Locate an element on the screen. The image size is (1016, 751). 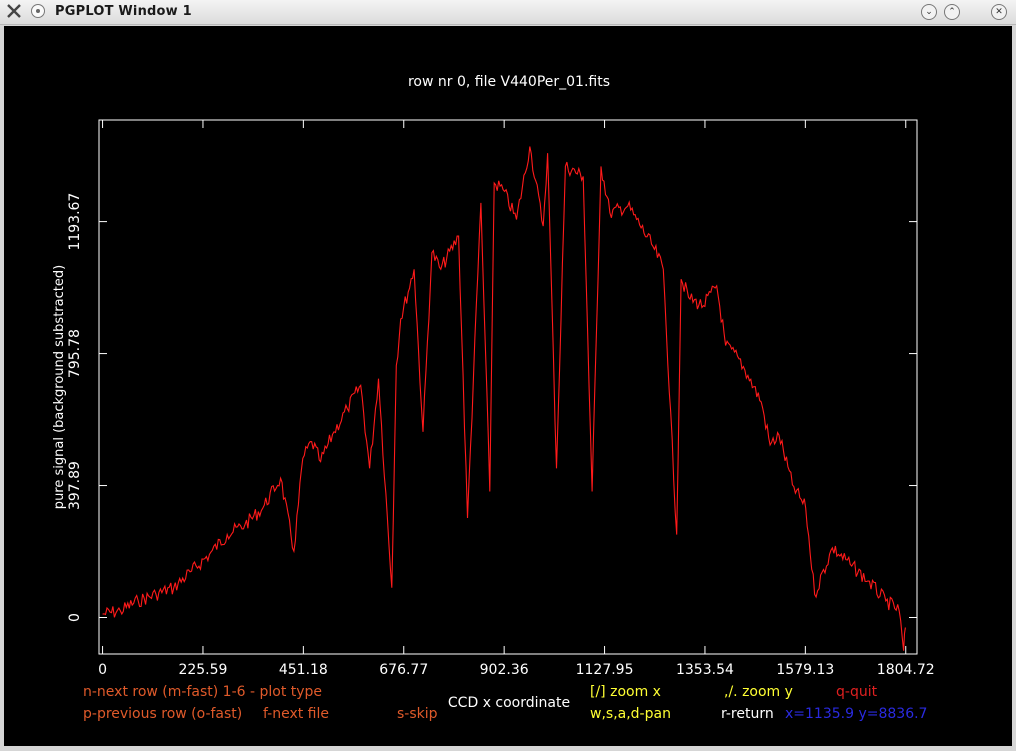
help-previous-row: p-previous row (o-fast) is located at coordinates (162, 714).